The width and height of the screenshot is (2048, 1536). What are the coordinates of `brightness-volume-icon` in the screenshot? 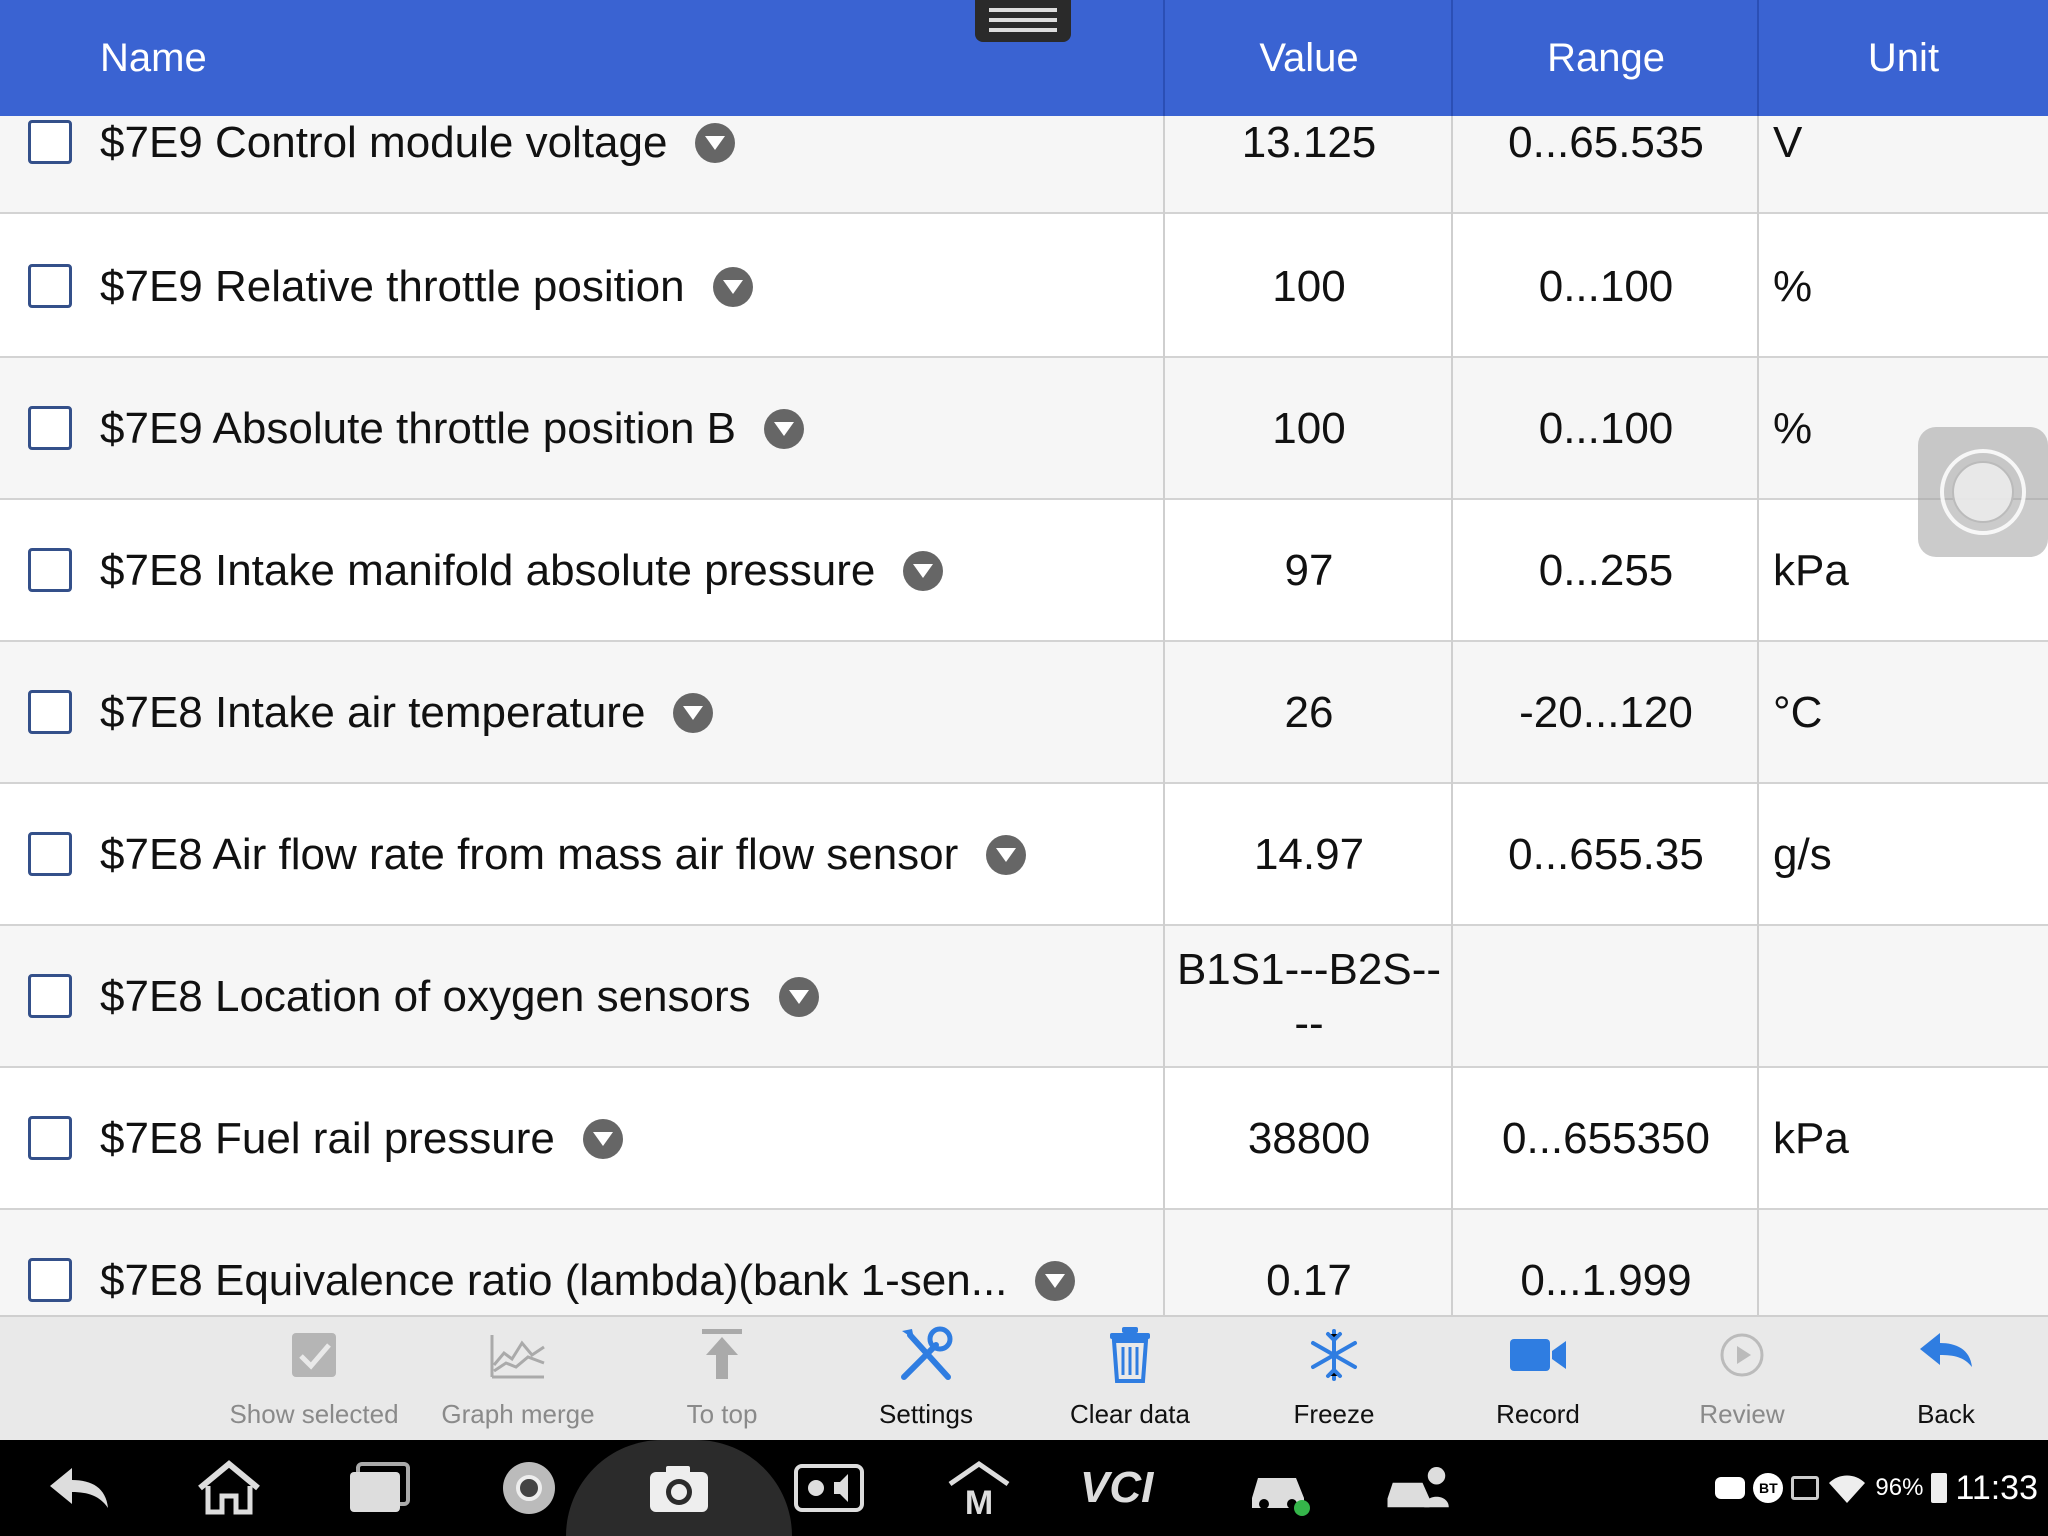 It's located at (829, 1488).